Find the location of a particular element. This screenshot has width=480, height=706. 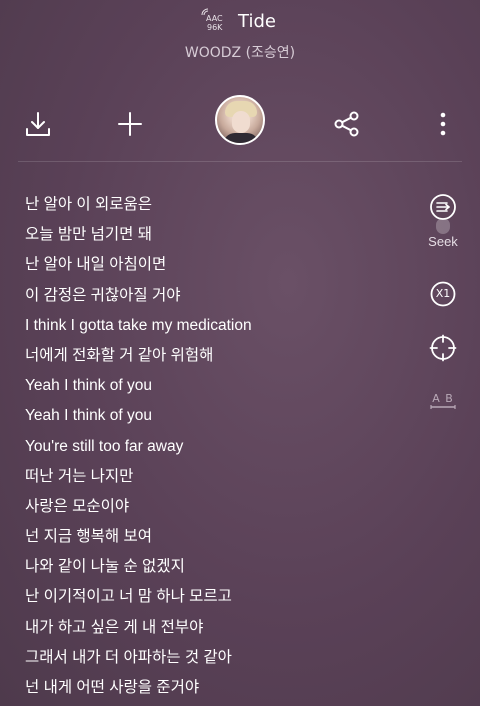

lyric-line: 너에게 전화할 거 같아 위험해 is located at coordinates (215, 356).